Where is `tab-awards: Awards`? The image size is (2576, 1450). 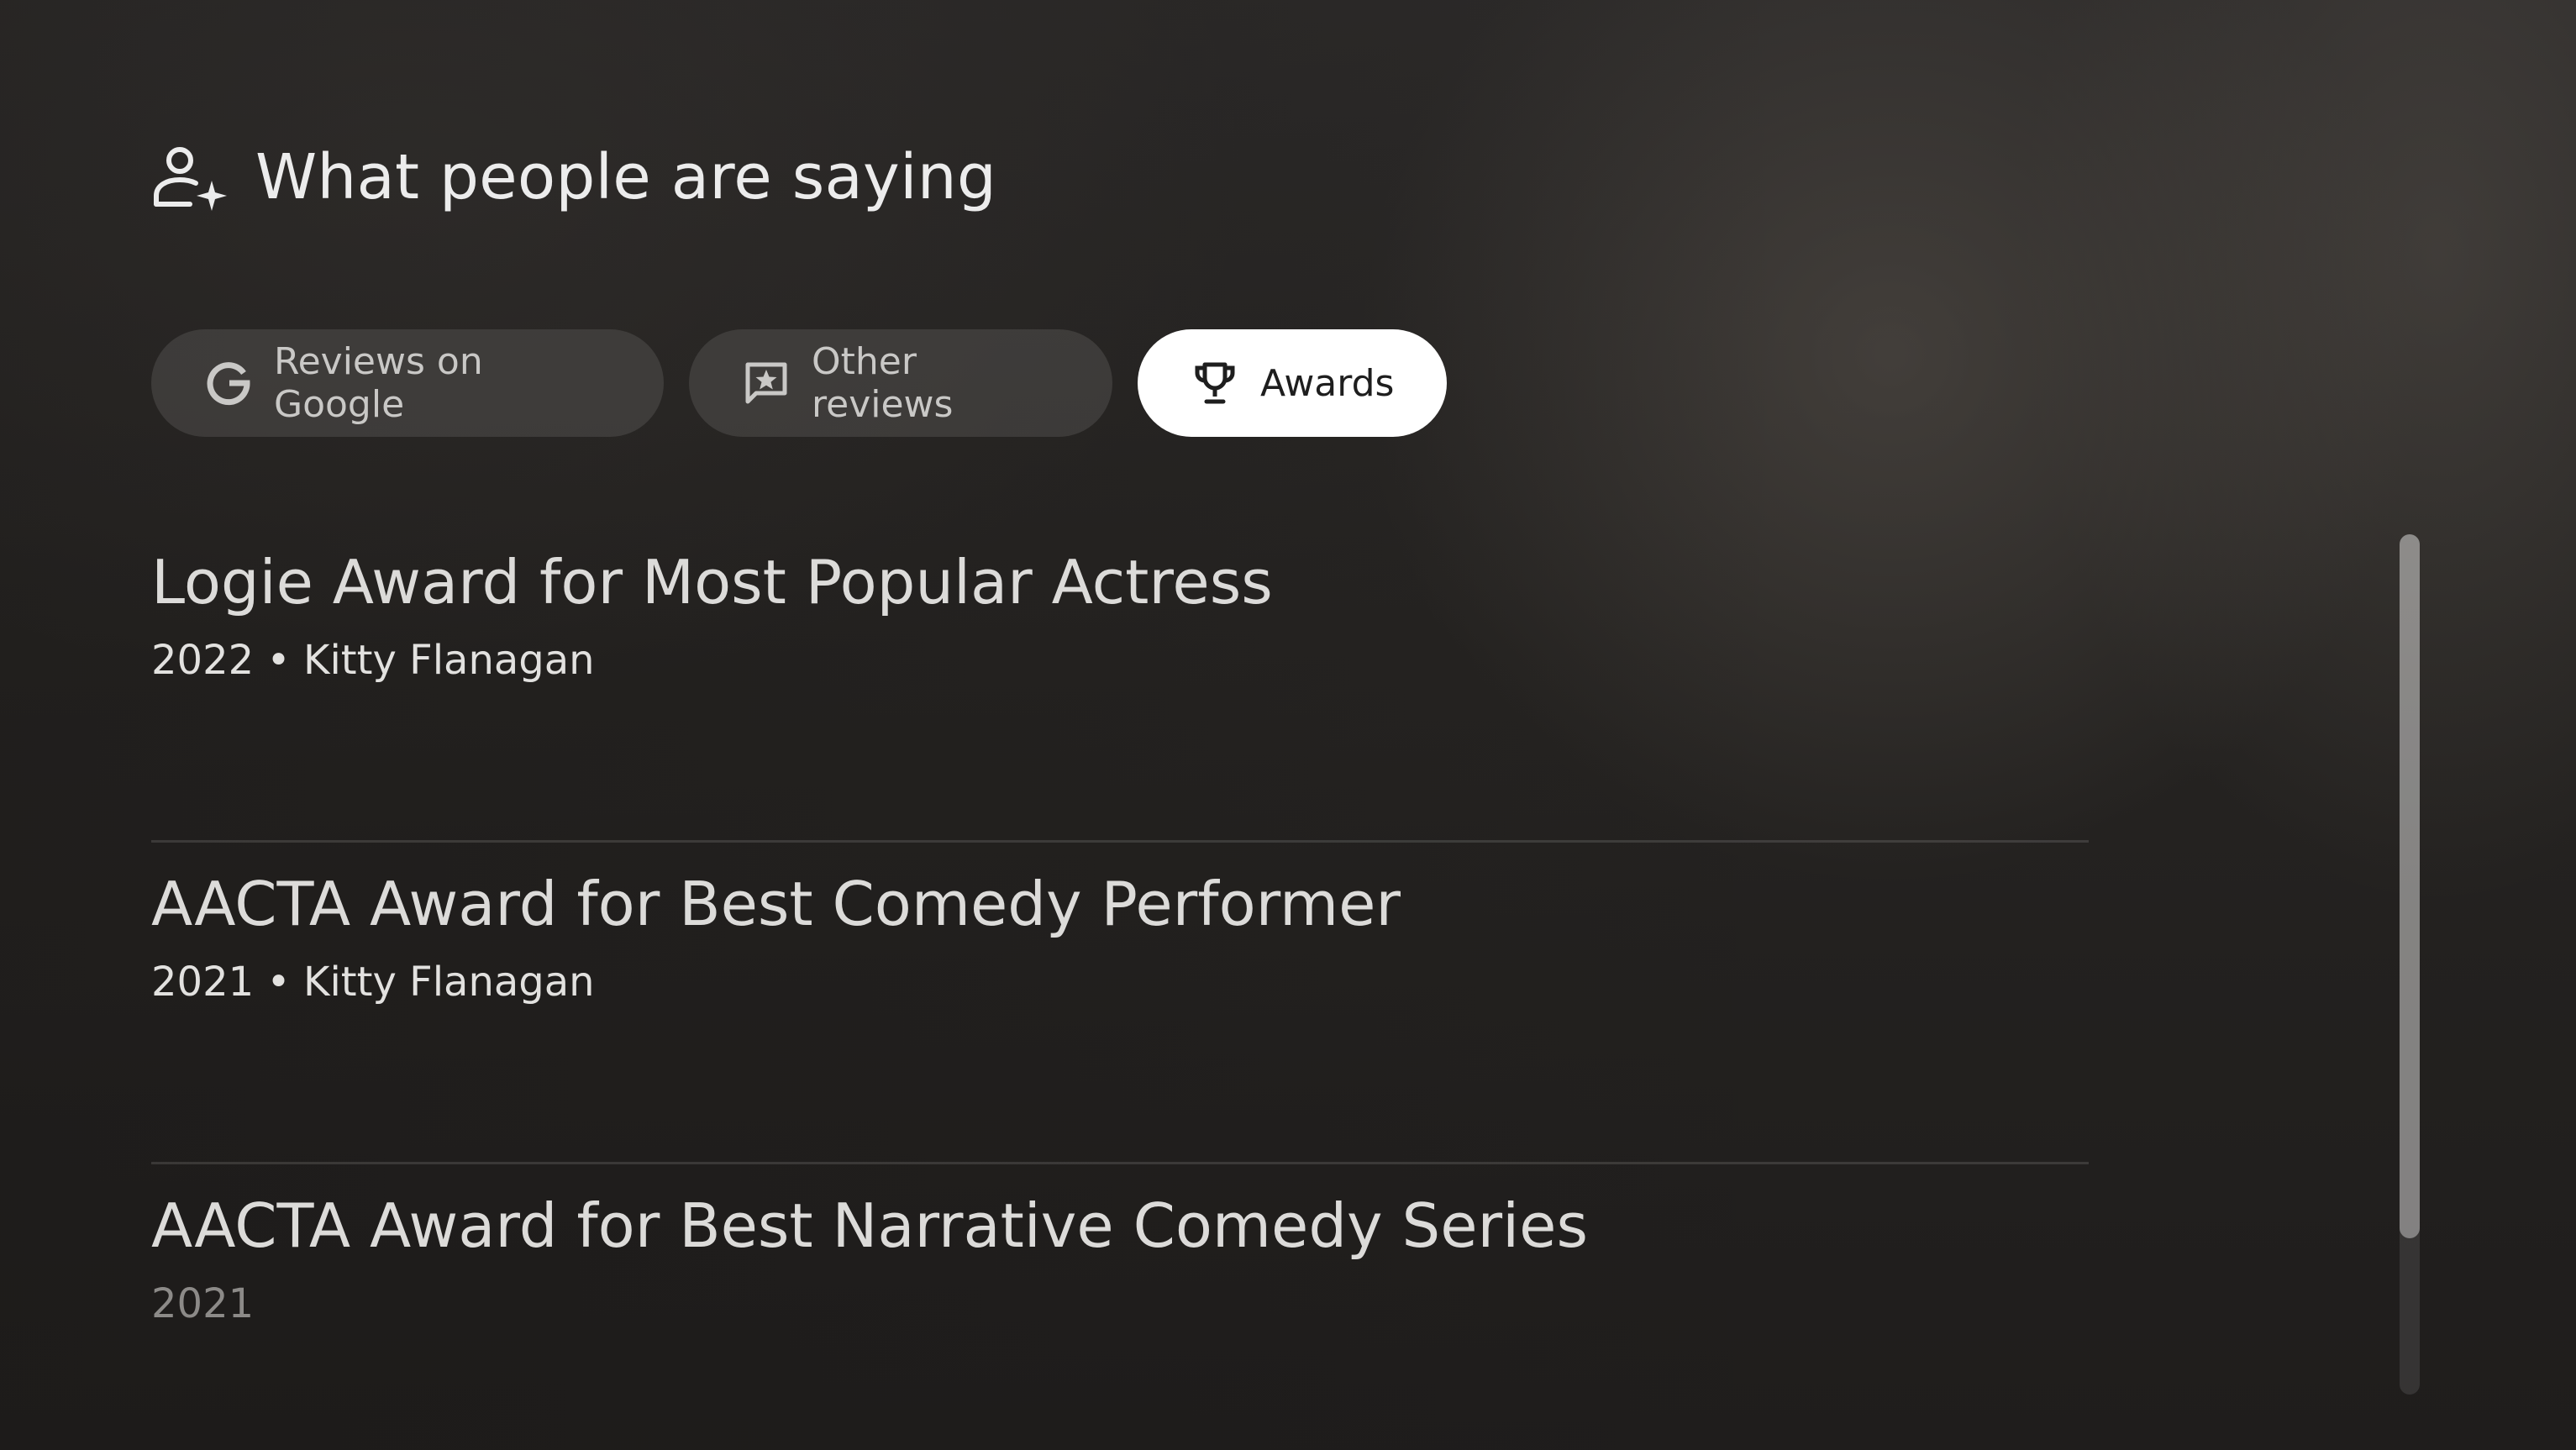 tab-awards: Awards is located at coordinates (1292, 383).